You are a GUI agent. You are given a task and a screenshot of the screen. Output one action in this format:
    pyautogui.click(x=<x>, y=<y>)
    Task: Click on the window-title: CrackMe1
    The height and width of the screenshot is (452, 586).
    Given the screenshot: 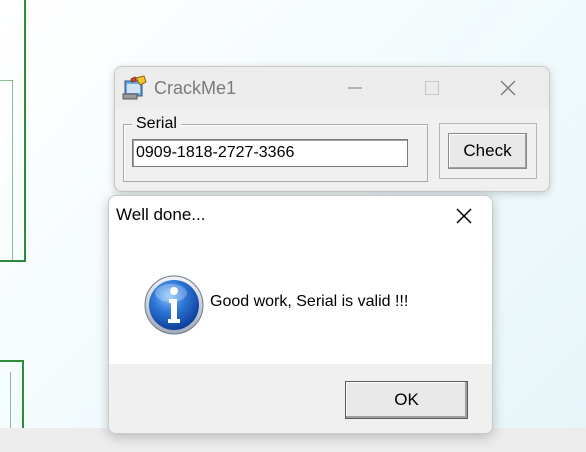 What is the action you would take?
    pyautogui.click(x=195, y=88)
    